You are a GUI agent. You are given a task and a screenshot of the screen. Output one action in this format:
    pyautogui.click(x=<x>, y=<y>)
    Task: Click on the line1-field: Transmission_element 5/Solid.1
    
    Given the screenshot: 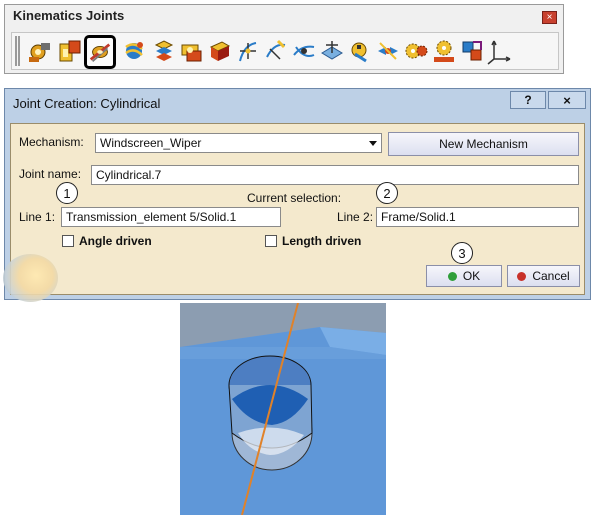 What is the action you would take?
    pyautogui.click(x=171, y=217)
    